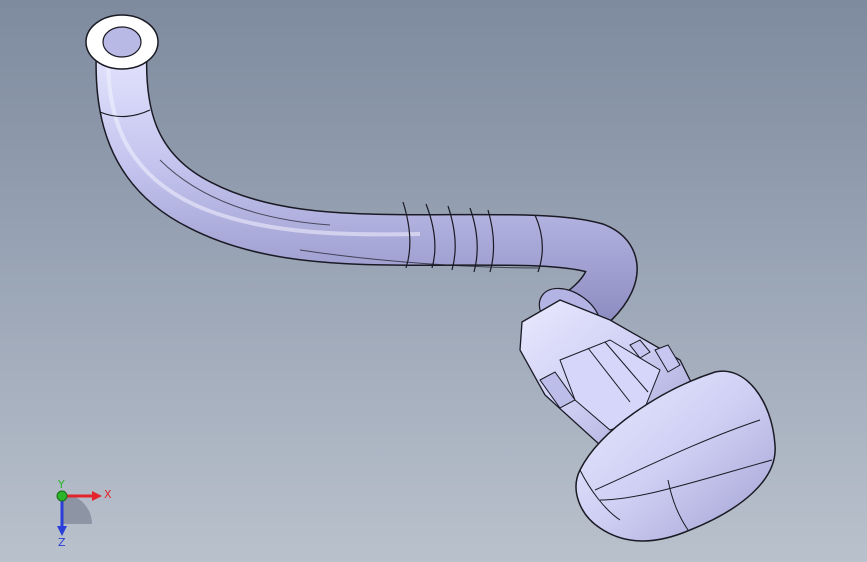 This screenshot has width=867, height=562. Describe the element at coordinates (62, 542) in the screenshot. I see `z-axis-label: Z` at that location.